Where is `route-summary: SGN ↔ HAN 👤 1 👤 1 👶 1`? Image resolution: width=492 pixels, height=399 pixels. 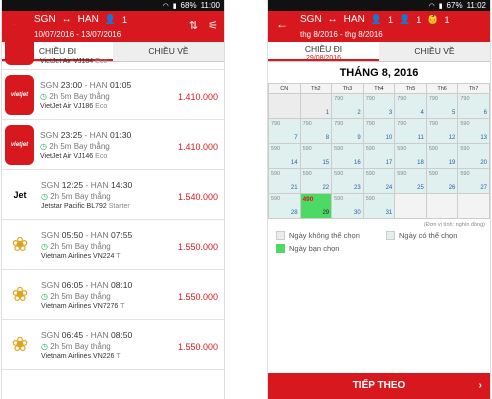
route-summary: SGN ↔ HAN 👤 1 👤 1 👶 1 is located at coordinates (375, 19).